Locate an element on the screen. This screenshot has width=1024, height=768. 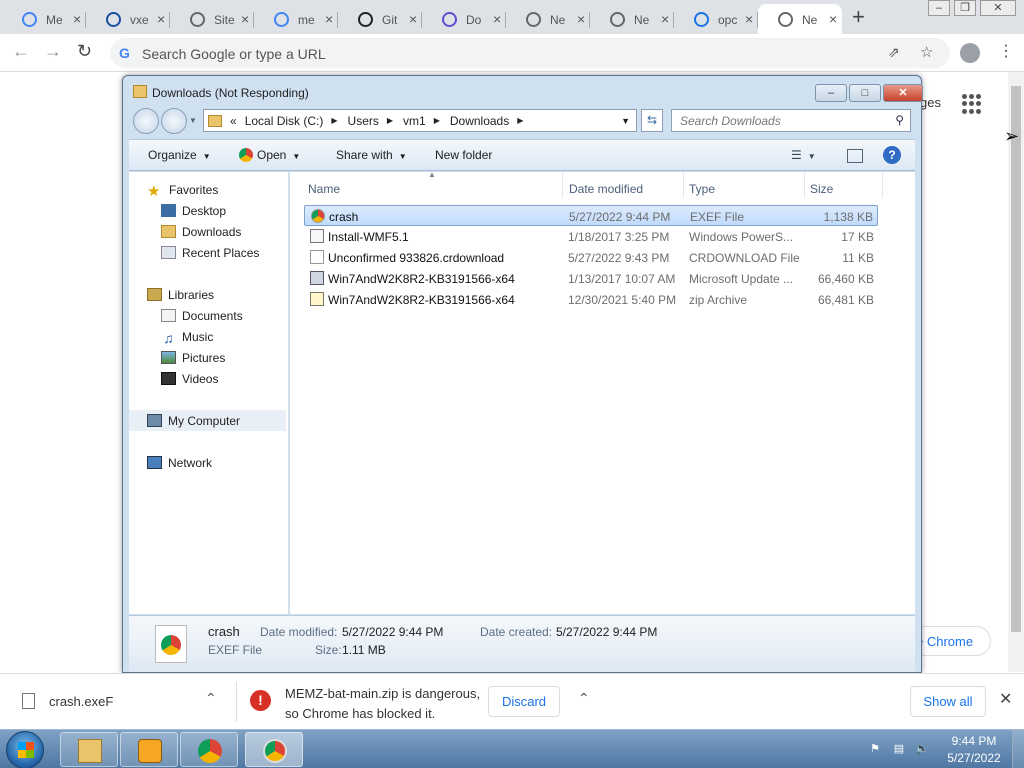
show-all-button: Show all is located at coordinates (948, 701).